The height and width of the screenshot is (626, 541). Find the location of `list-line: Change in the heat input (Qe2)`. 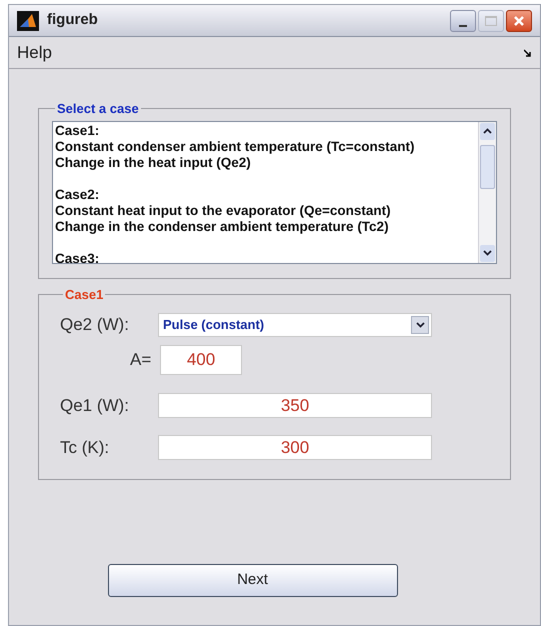

list-line: Change in the heat input (Qe2) is located at coordinates (153, 162).